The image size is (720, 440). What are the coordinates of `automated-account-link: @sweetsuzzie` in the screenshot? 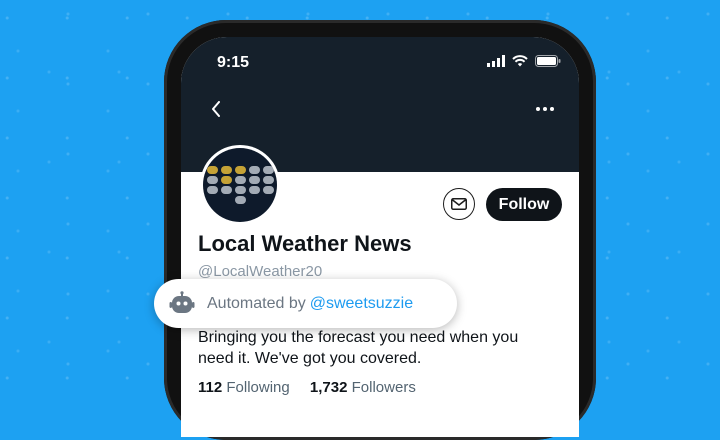 It's located at (361, 303).